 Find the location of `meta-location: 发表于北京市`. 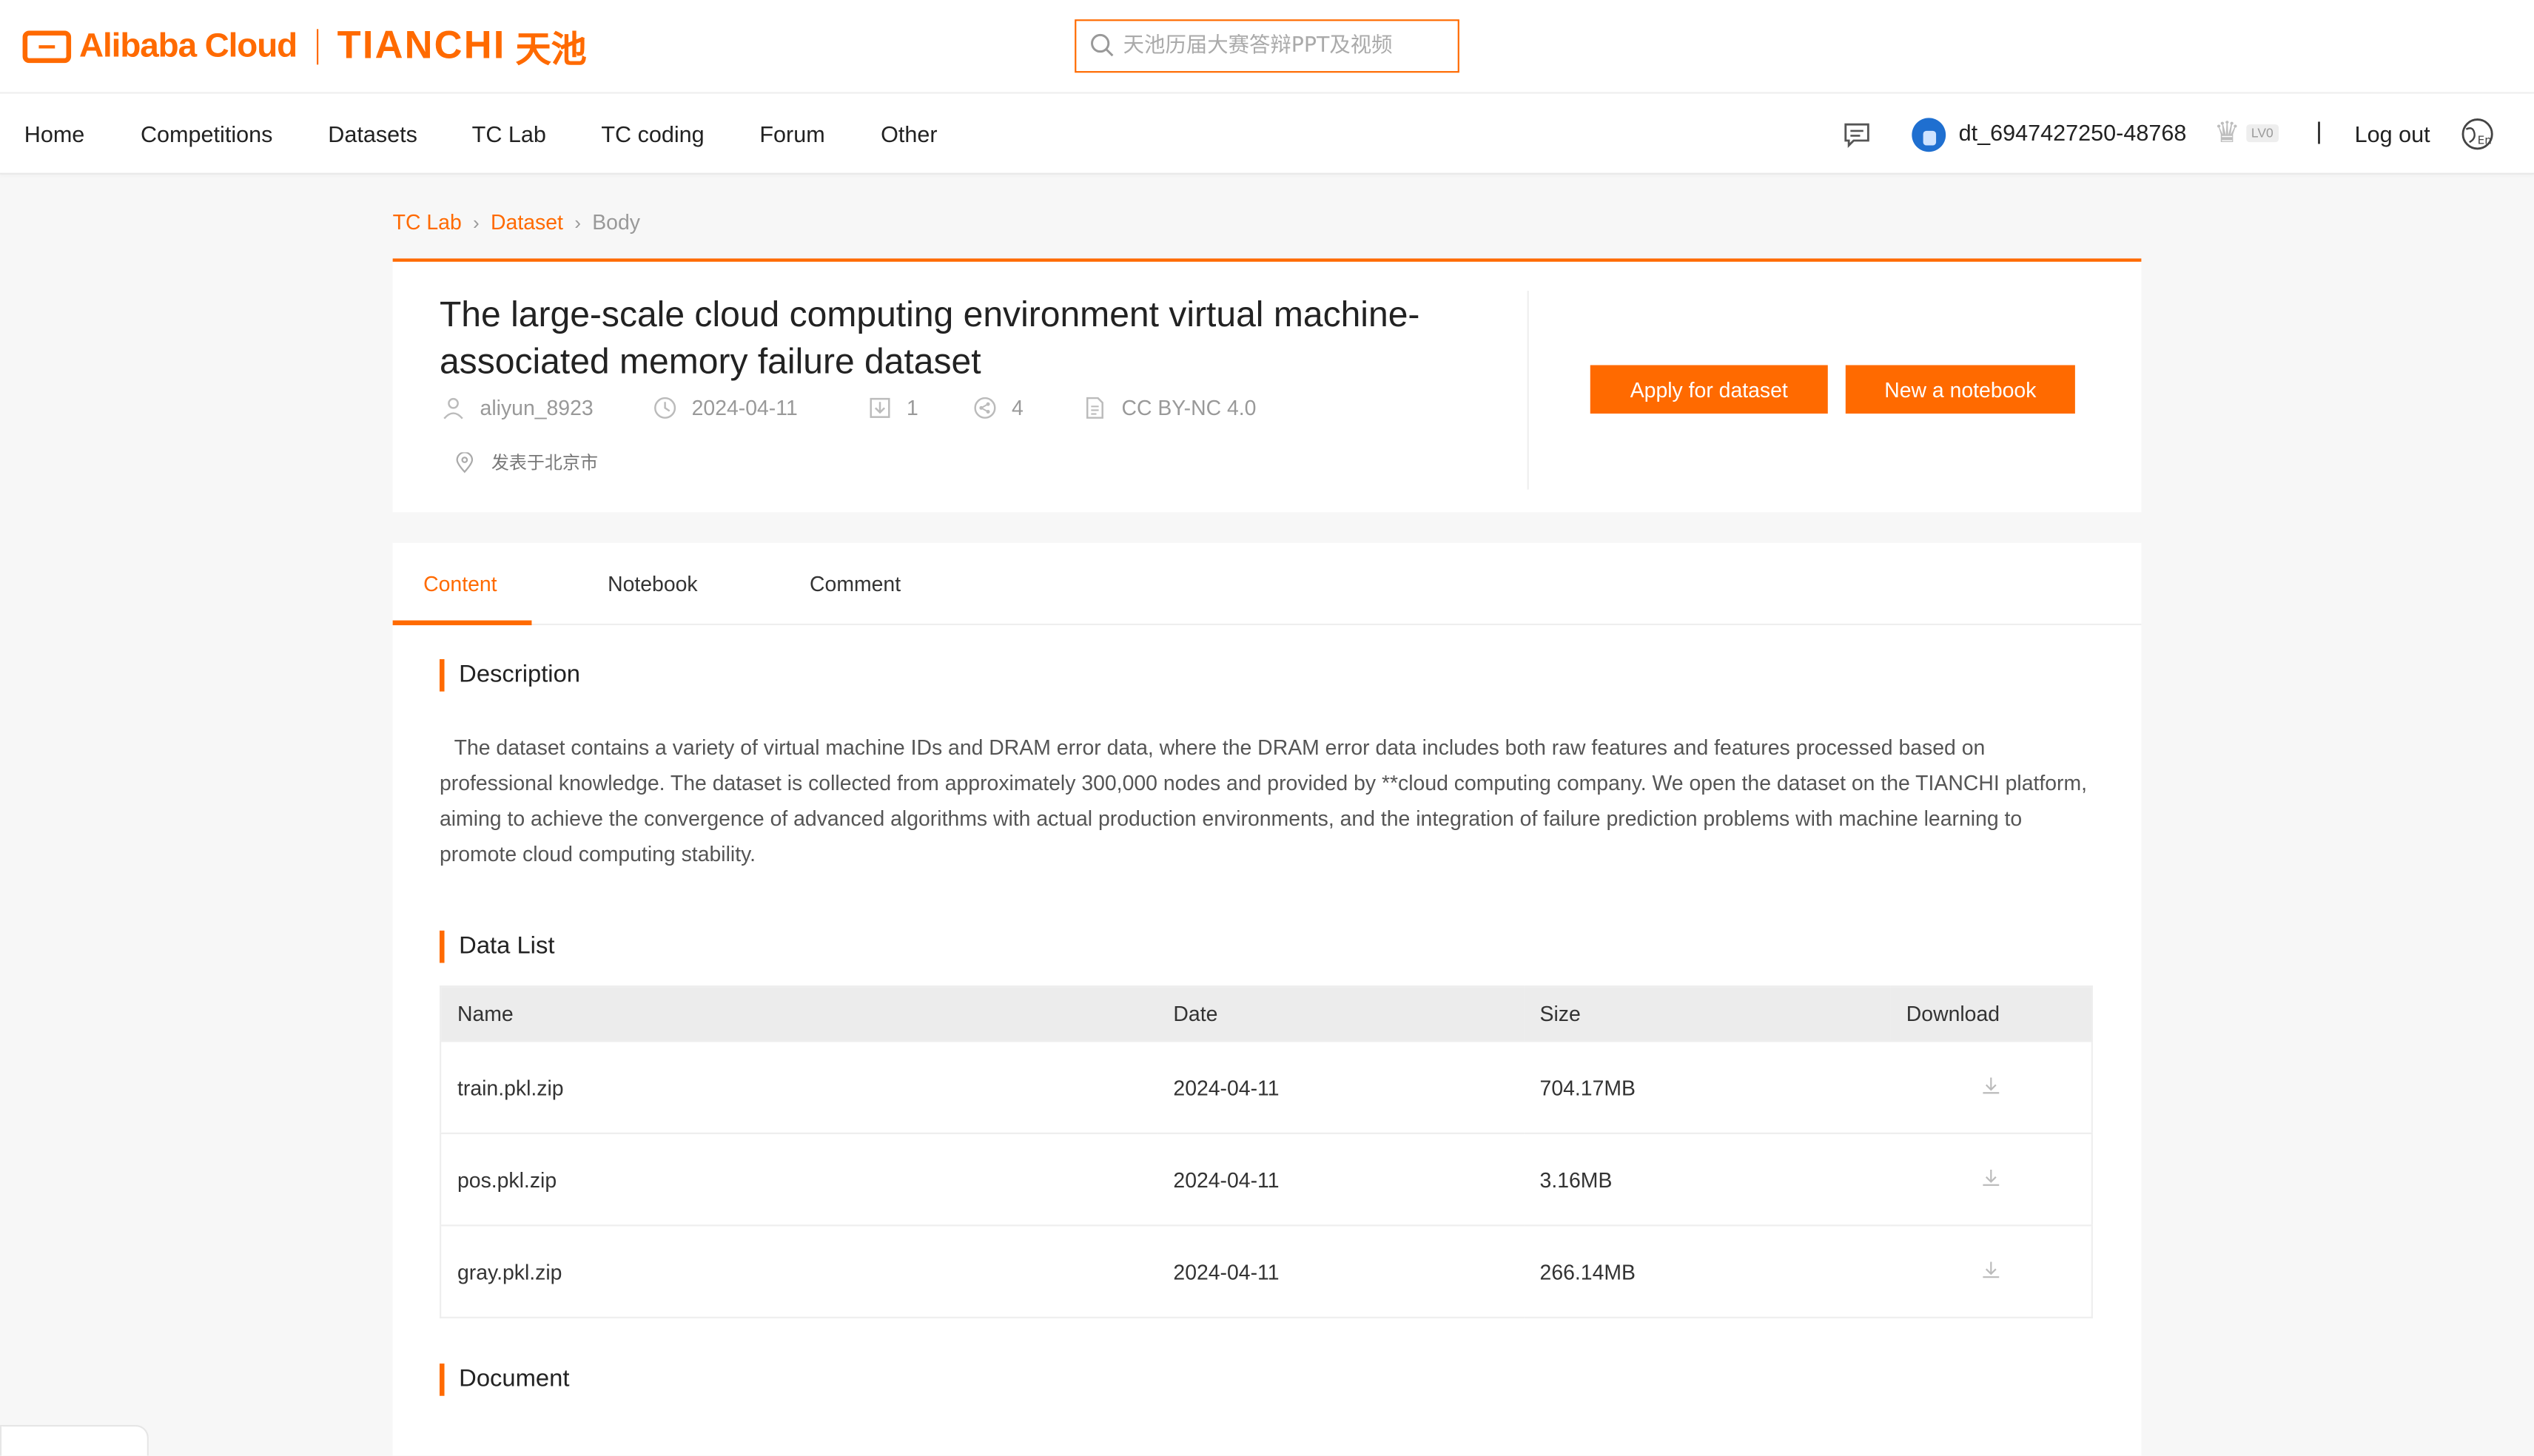

meta-location: 发表于北京市 is located at coordinates (526, 462).